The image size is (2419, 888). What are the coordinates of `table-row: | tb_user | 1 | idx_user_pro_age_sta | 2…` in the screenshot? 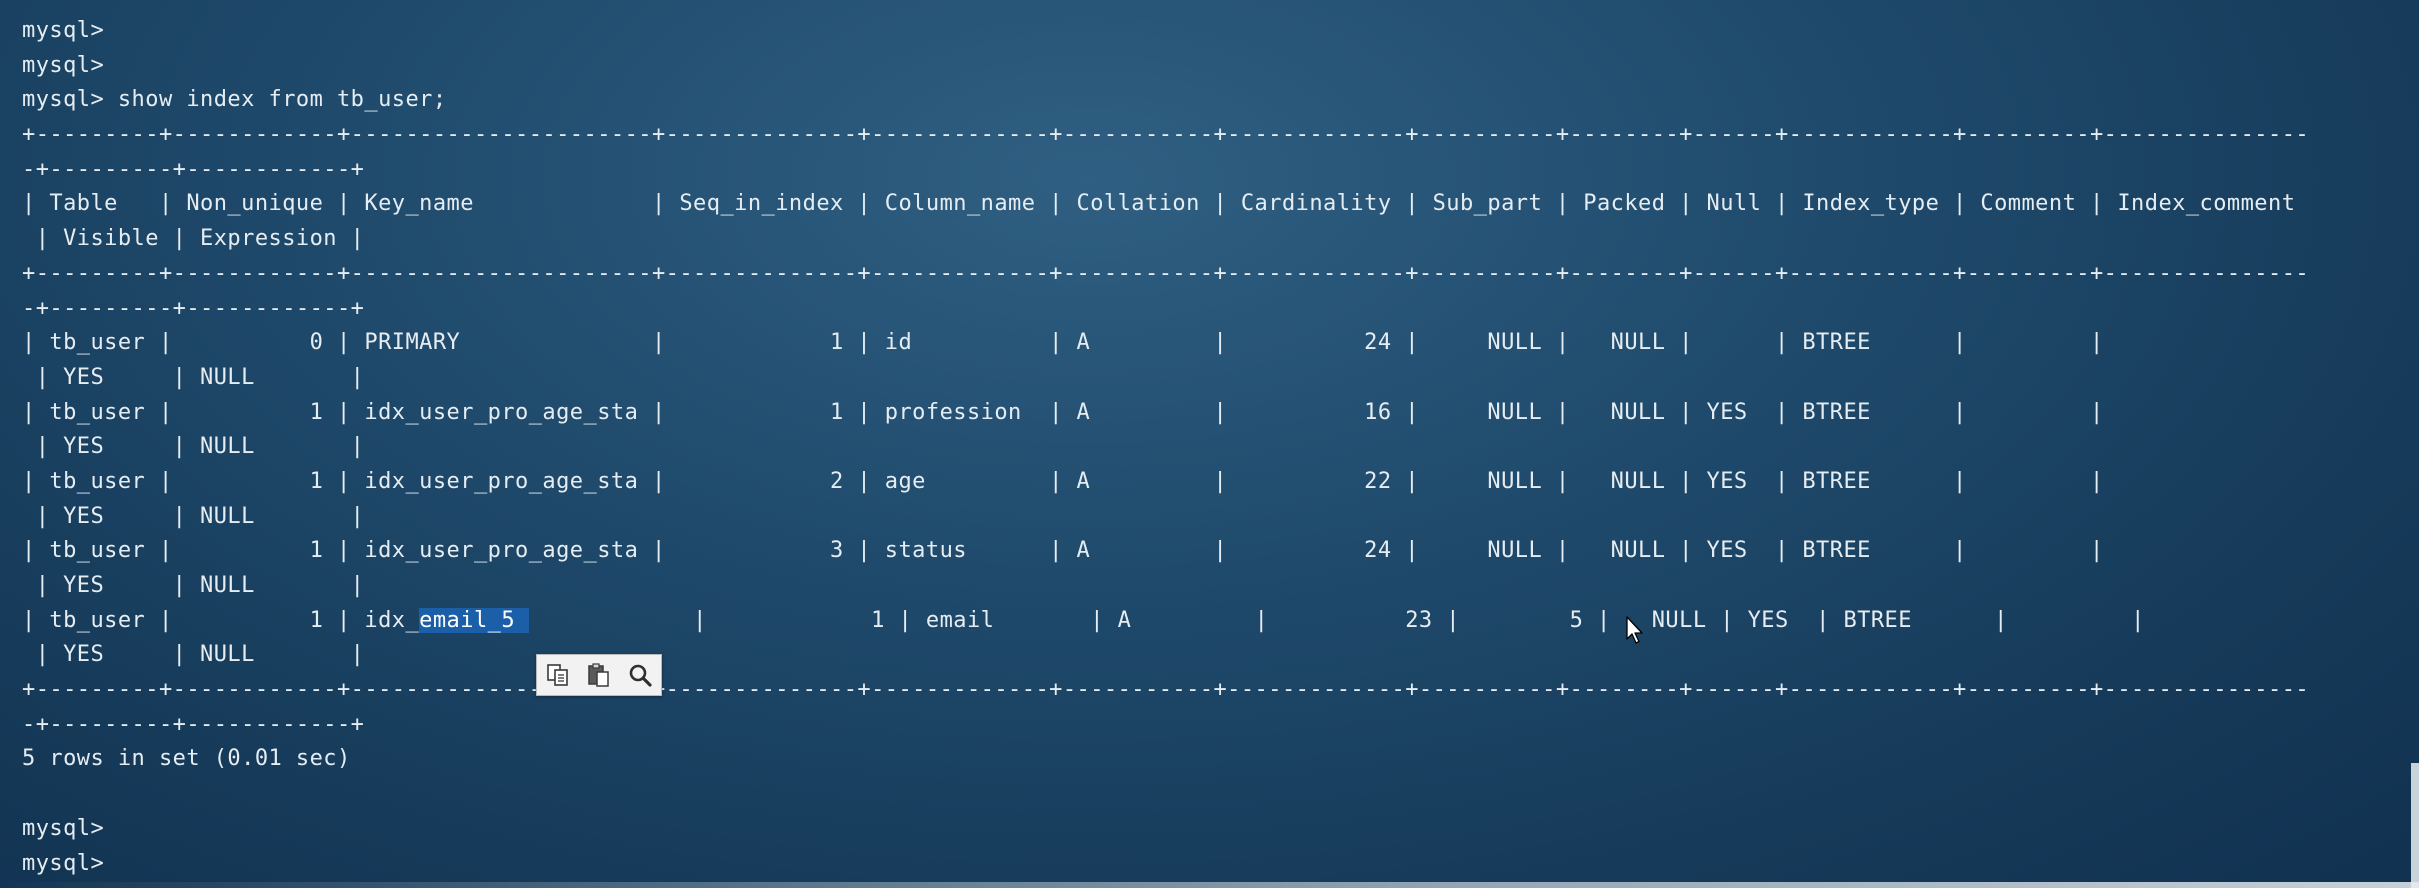 It's located at (1063, 481).